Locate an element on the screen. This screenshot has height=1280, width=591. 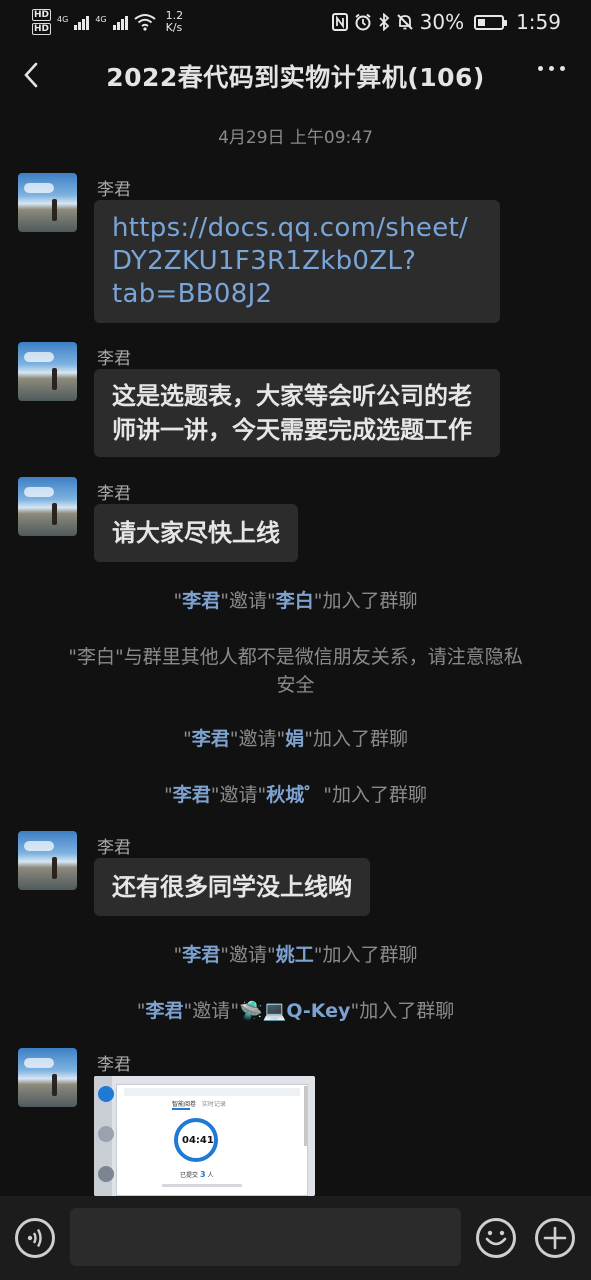
input-bar is located at coordinates (295, 1238).